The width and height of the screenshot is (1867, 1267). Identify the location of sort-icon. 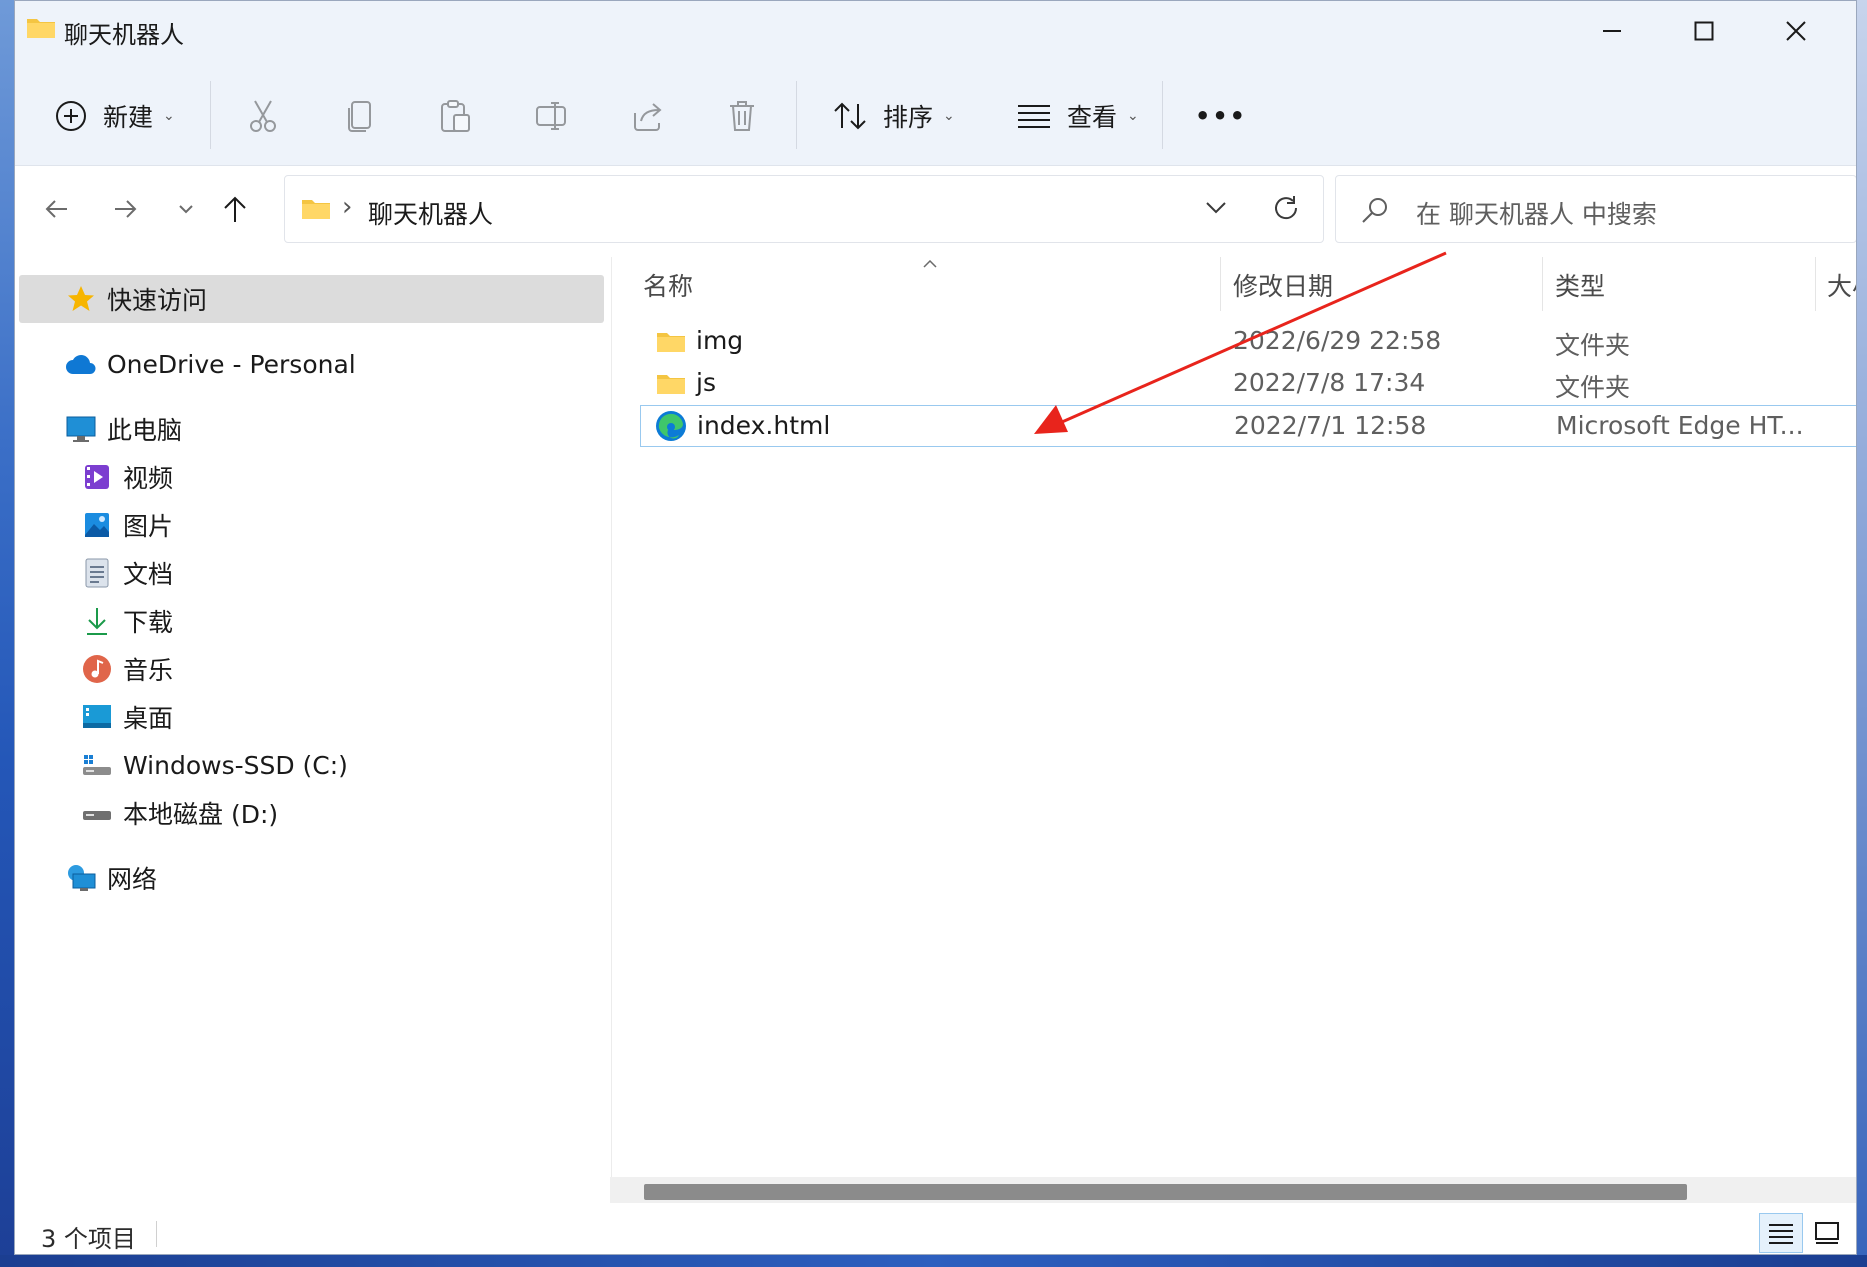
(850, 116).